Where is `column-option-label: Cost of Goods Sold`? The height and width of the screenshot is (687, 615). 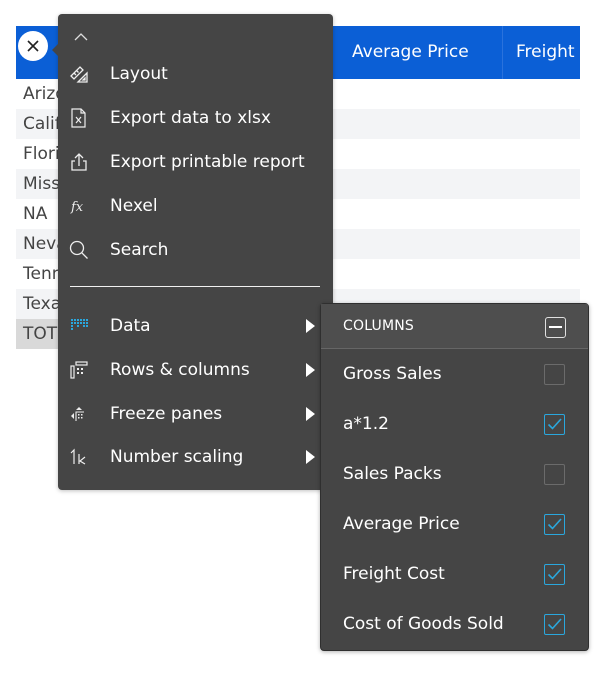
column-option-label: Cost of Goods Sold is located at coordinates (423, 624).